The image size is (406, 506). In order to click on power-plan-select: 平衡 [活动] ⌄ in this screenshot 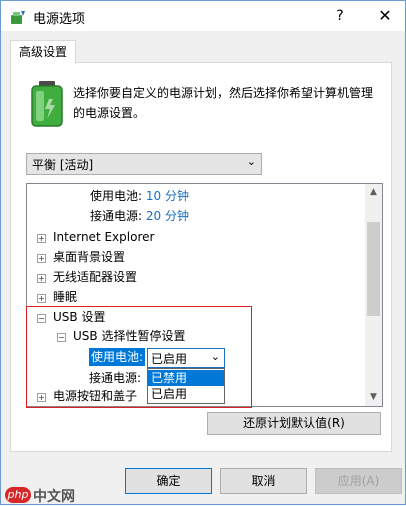, I will do `click(144, 164)`.